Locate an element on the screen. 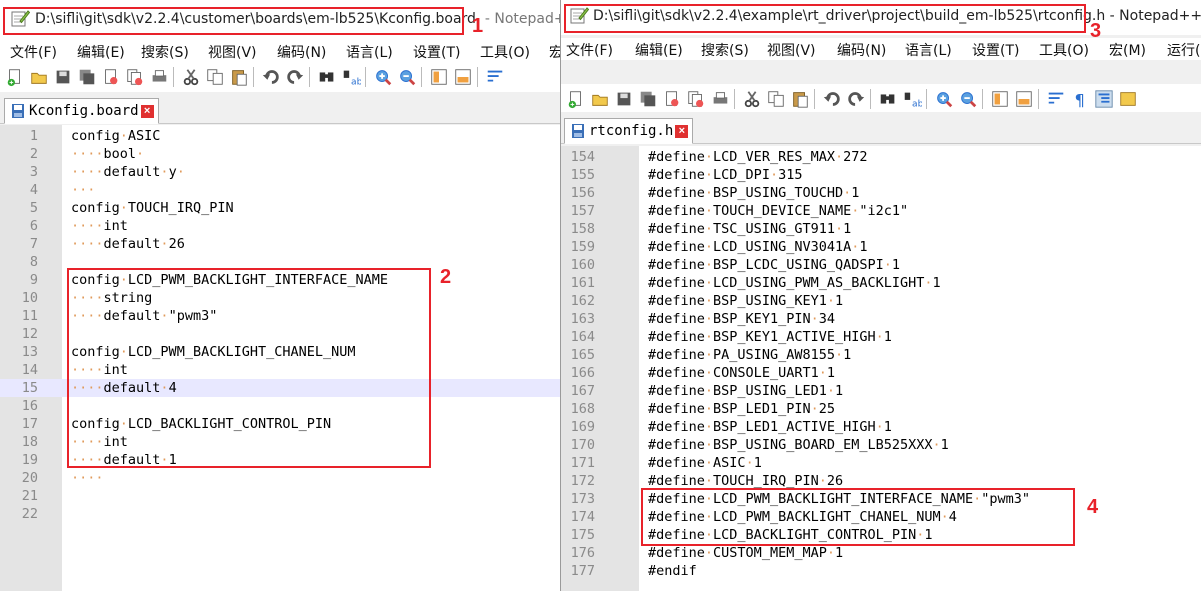 The height and width of the screenshot is (591, 1201). line-number: 3 is located at coordinates (33, 172).